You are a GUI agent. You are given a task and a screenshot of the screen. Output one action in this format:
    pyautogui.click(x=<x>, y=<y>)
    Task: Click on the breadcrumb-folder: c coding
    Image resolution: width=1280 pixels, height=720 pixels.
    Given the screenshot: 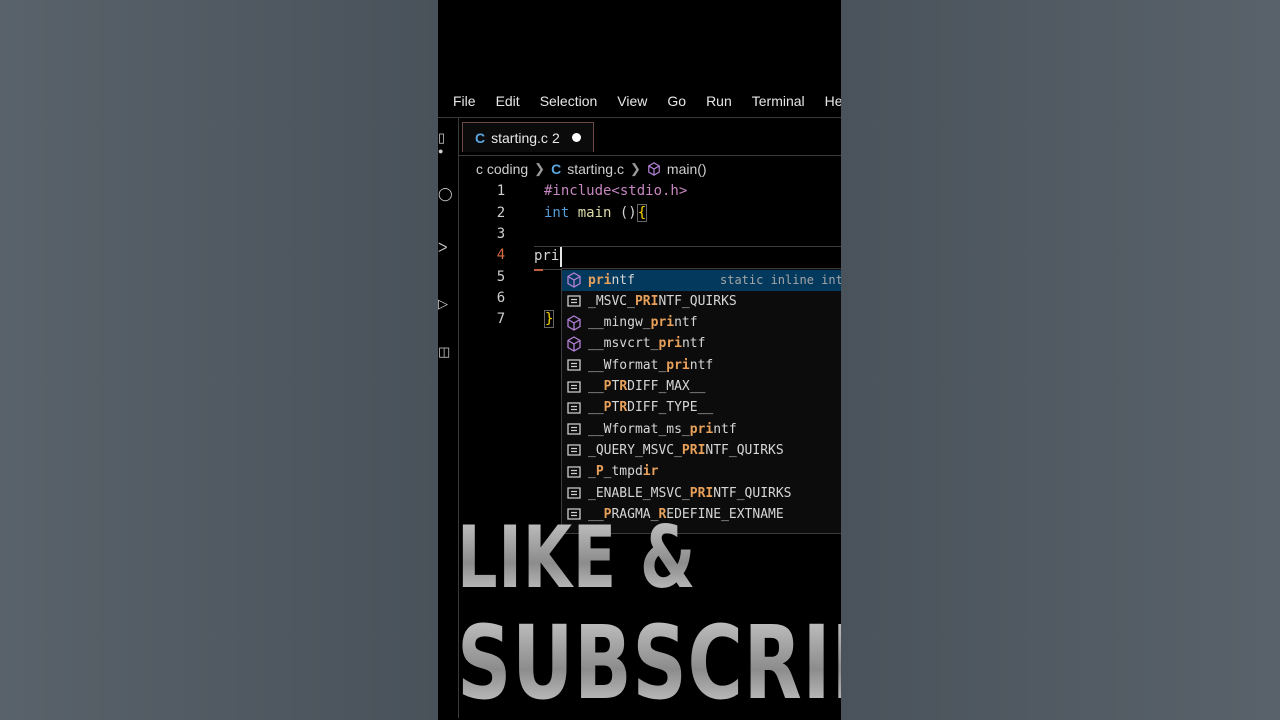 What is the action you would take?
    pyautogui.click(x=502, y=169)
    